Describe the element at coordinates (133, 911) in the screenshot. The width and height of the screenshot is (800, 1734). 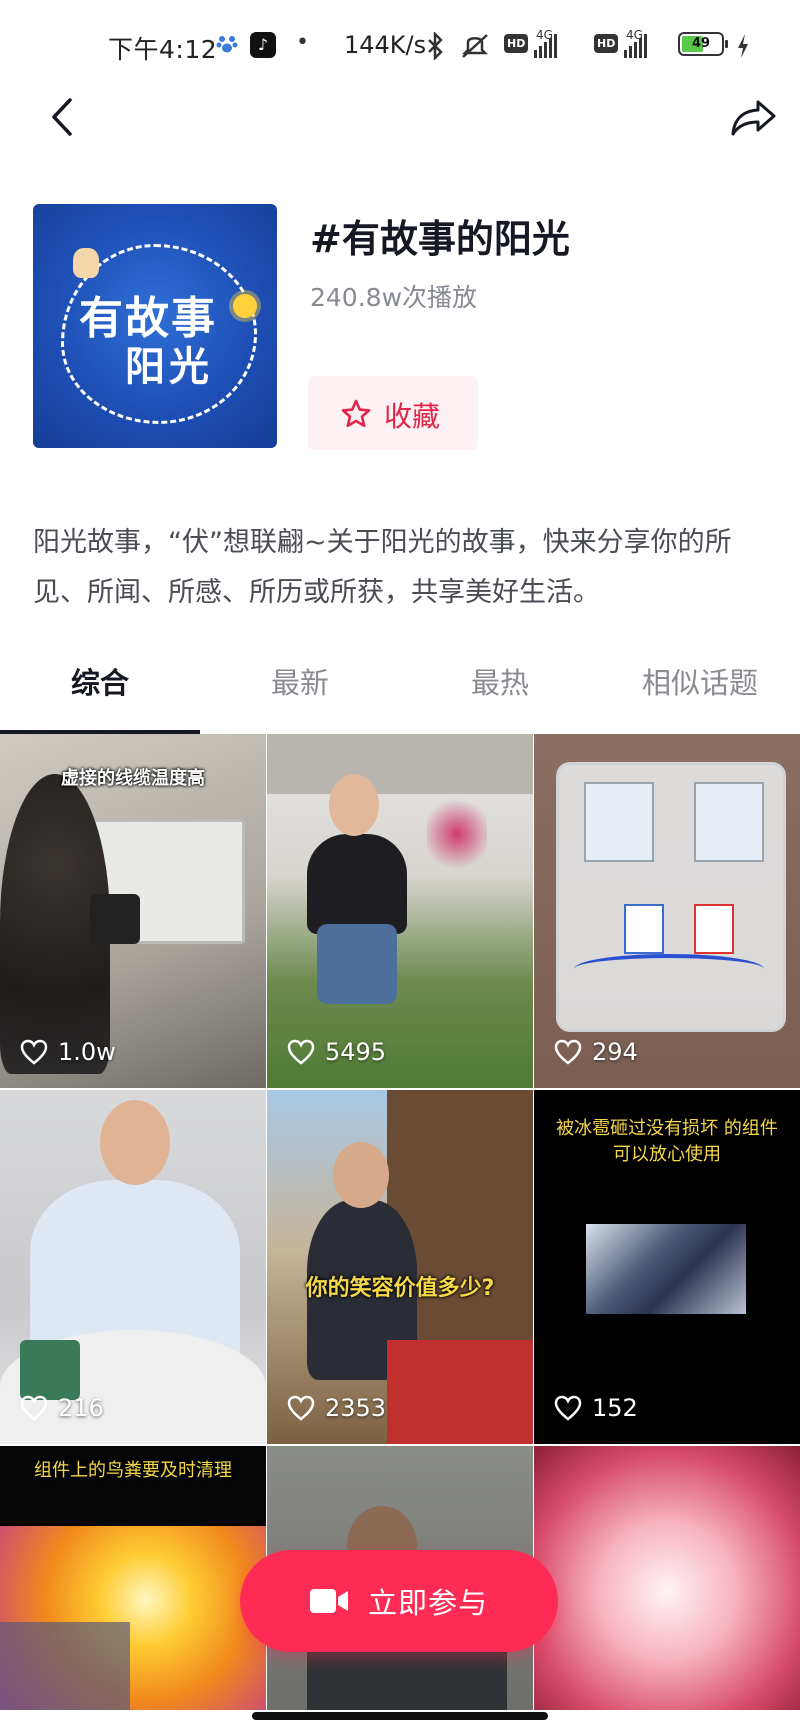
I see `video-card: 虚接的线缆温度高 1.0w` at that location.